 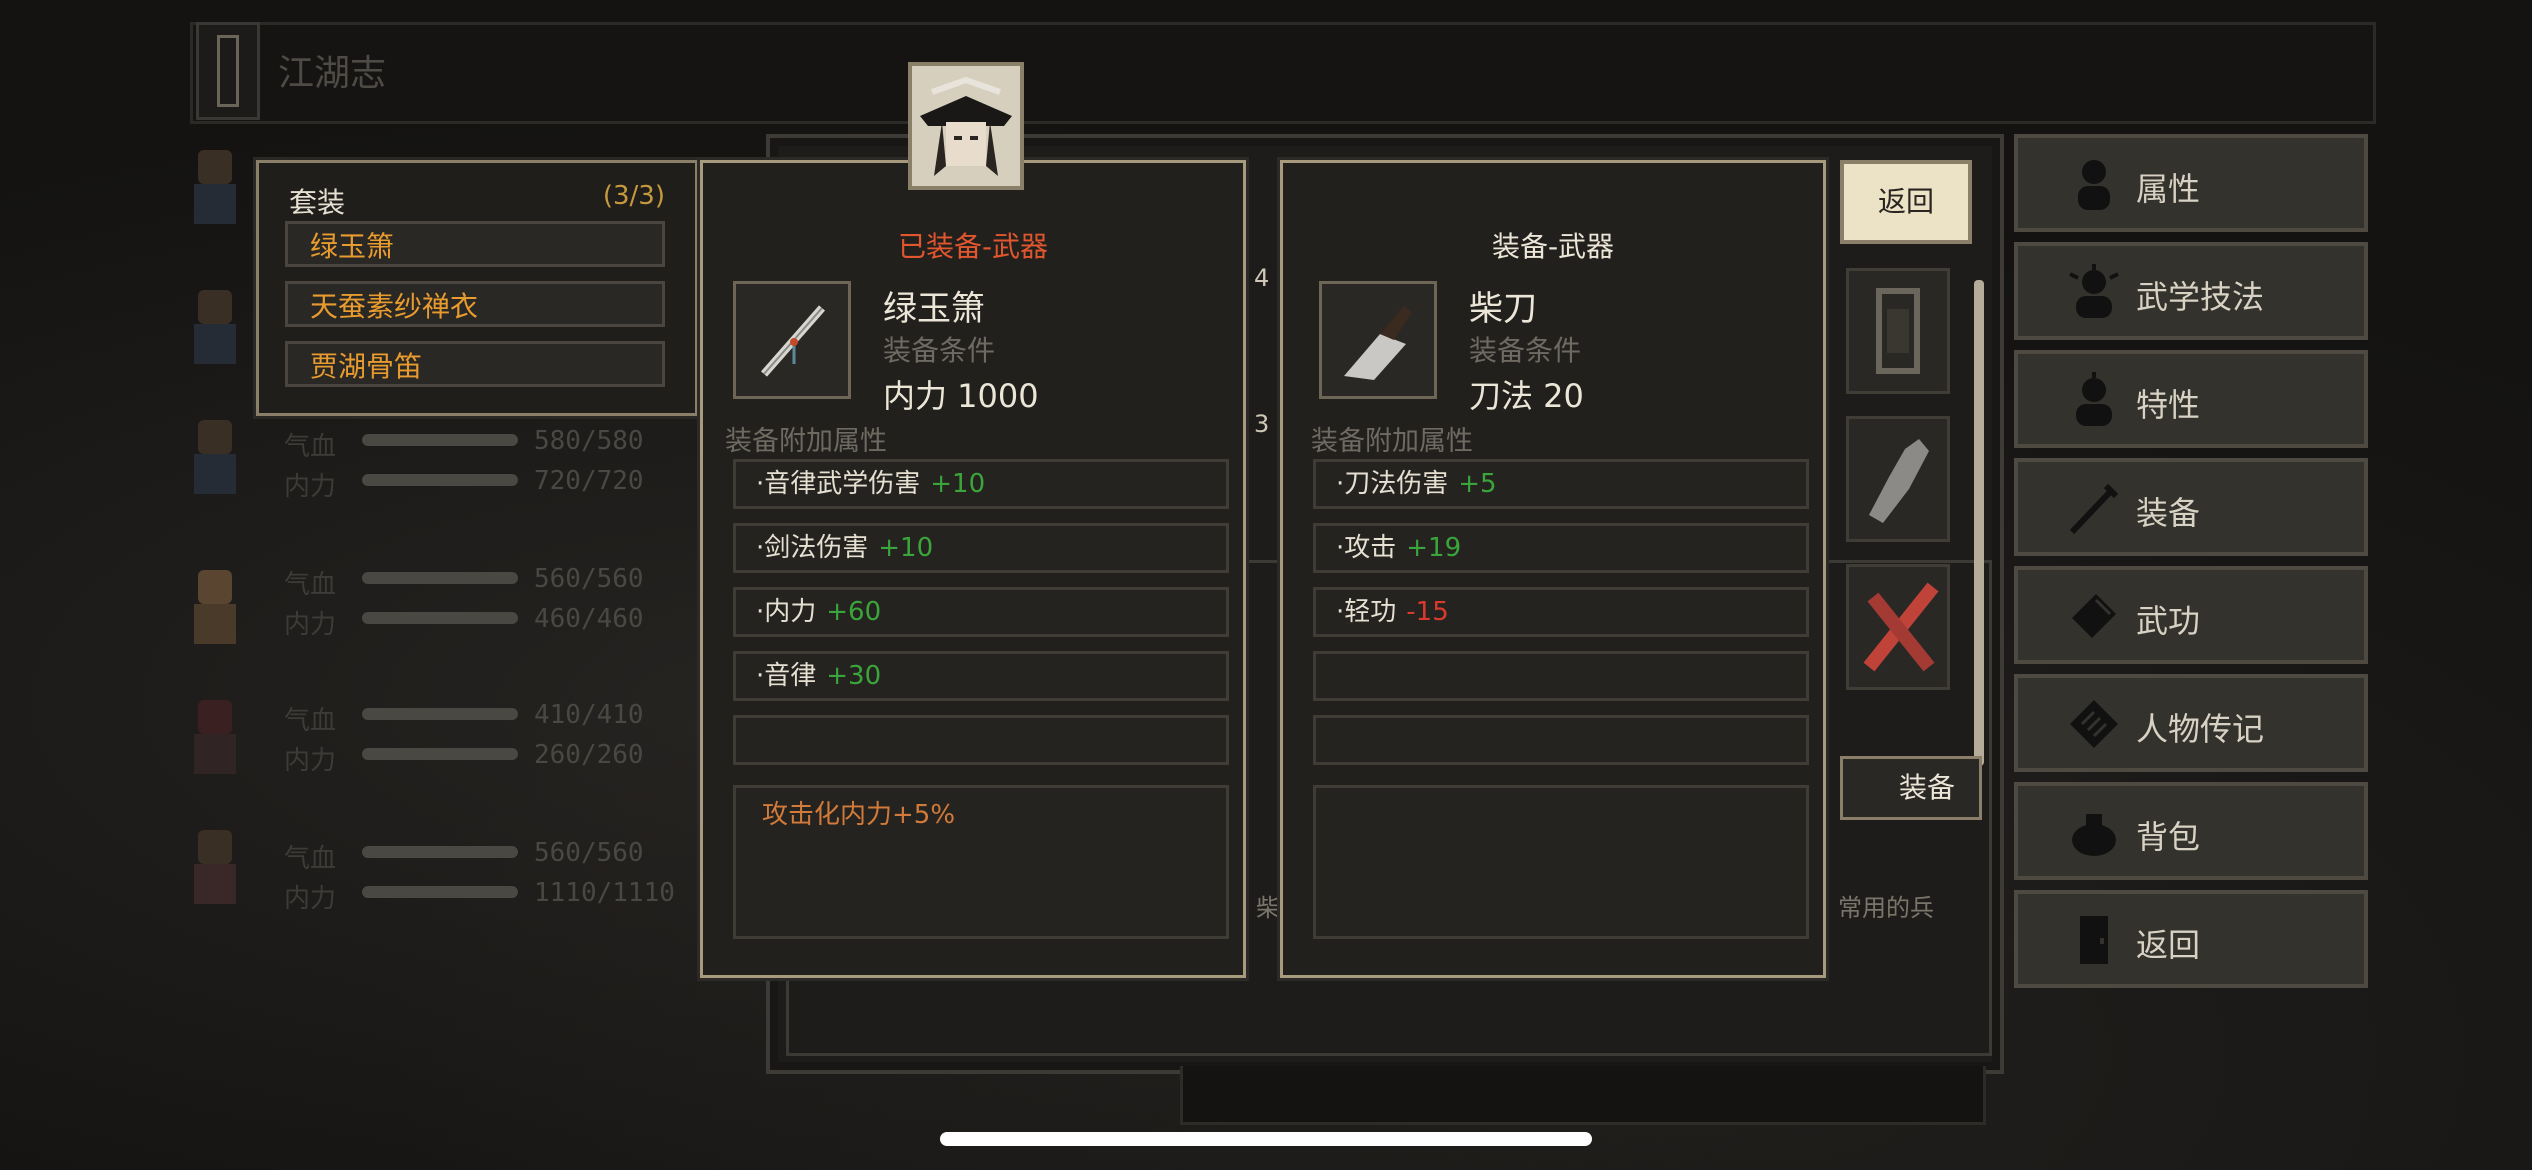 I want to click on item-effect-empty, so click(x=1561, y=862).